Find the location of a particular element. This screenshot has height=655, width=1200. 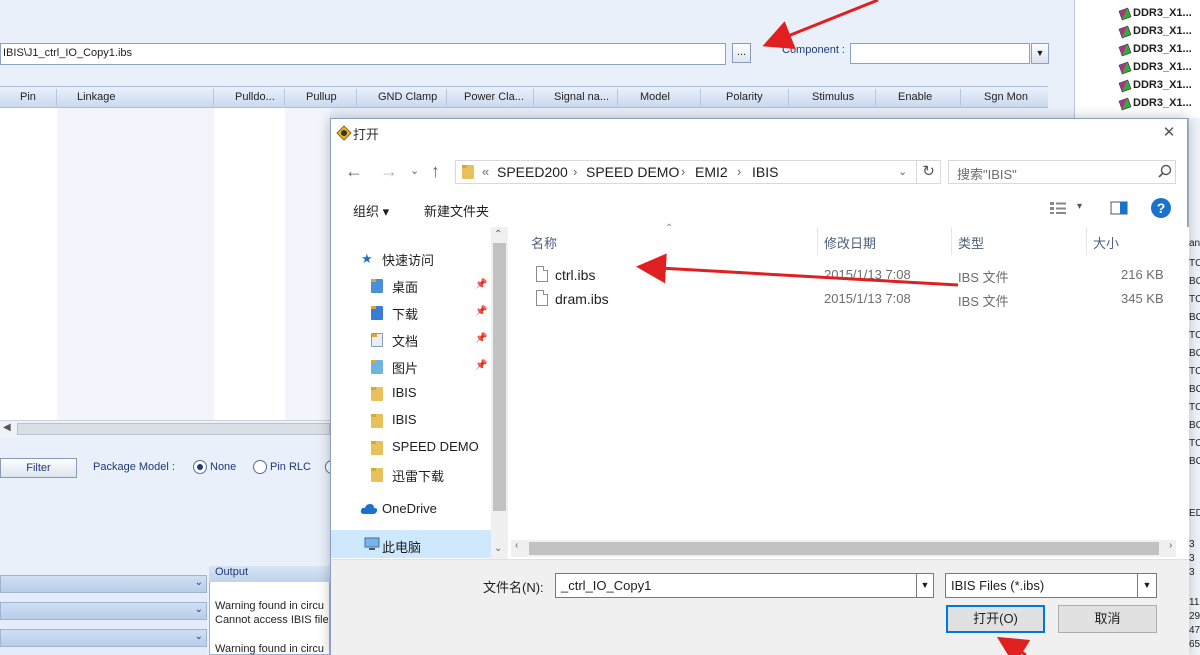

refresh-icon: ↻ is located at coordinates (929, 172).